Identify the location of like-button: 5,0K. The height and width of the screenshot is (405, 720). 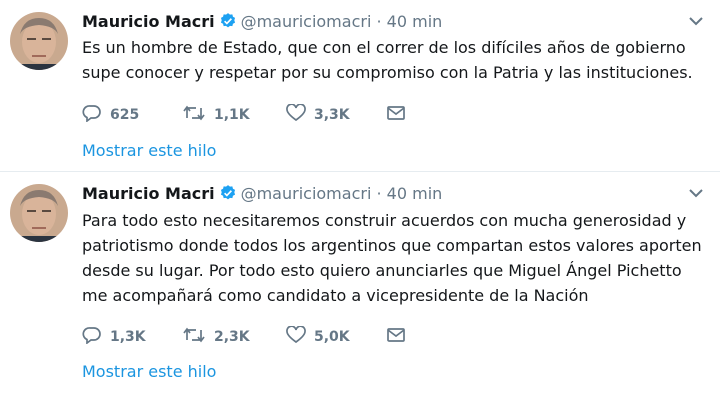
(318, 336).